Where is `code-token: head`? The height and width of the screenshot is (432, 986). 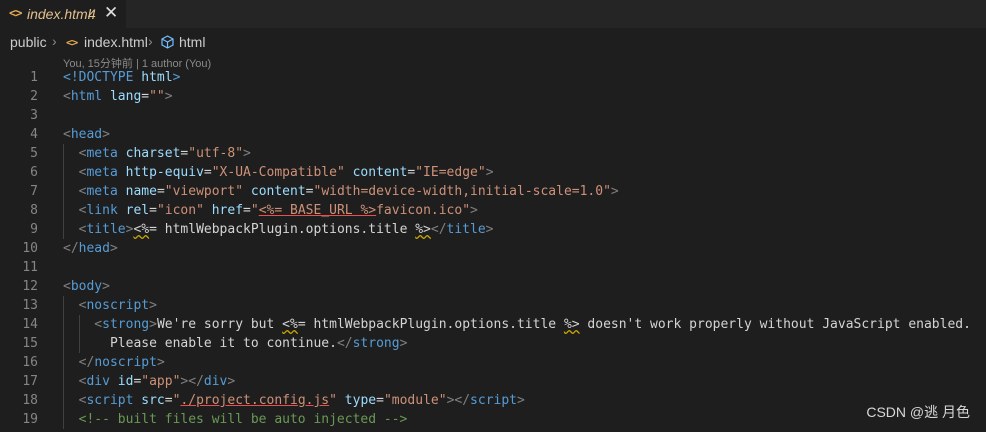
code-token: head is located at coordinates (94, 248).